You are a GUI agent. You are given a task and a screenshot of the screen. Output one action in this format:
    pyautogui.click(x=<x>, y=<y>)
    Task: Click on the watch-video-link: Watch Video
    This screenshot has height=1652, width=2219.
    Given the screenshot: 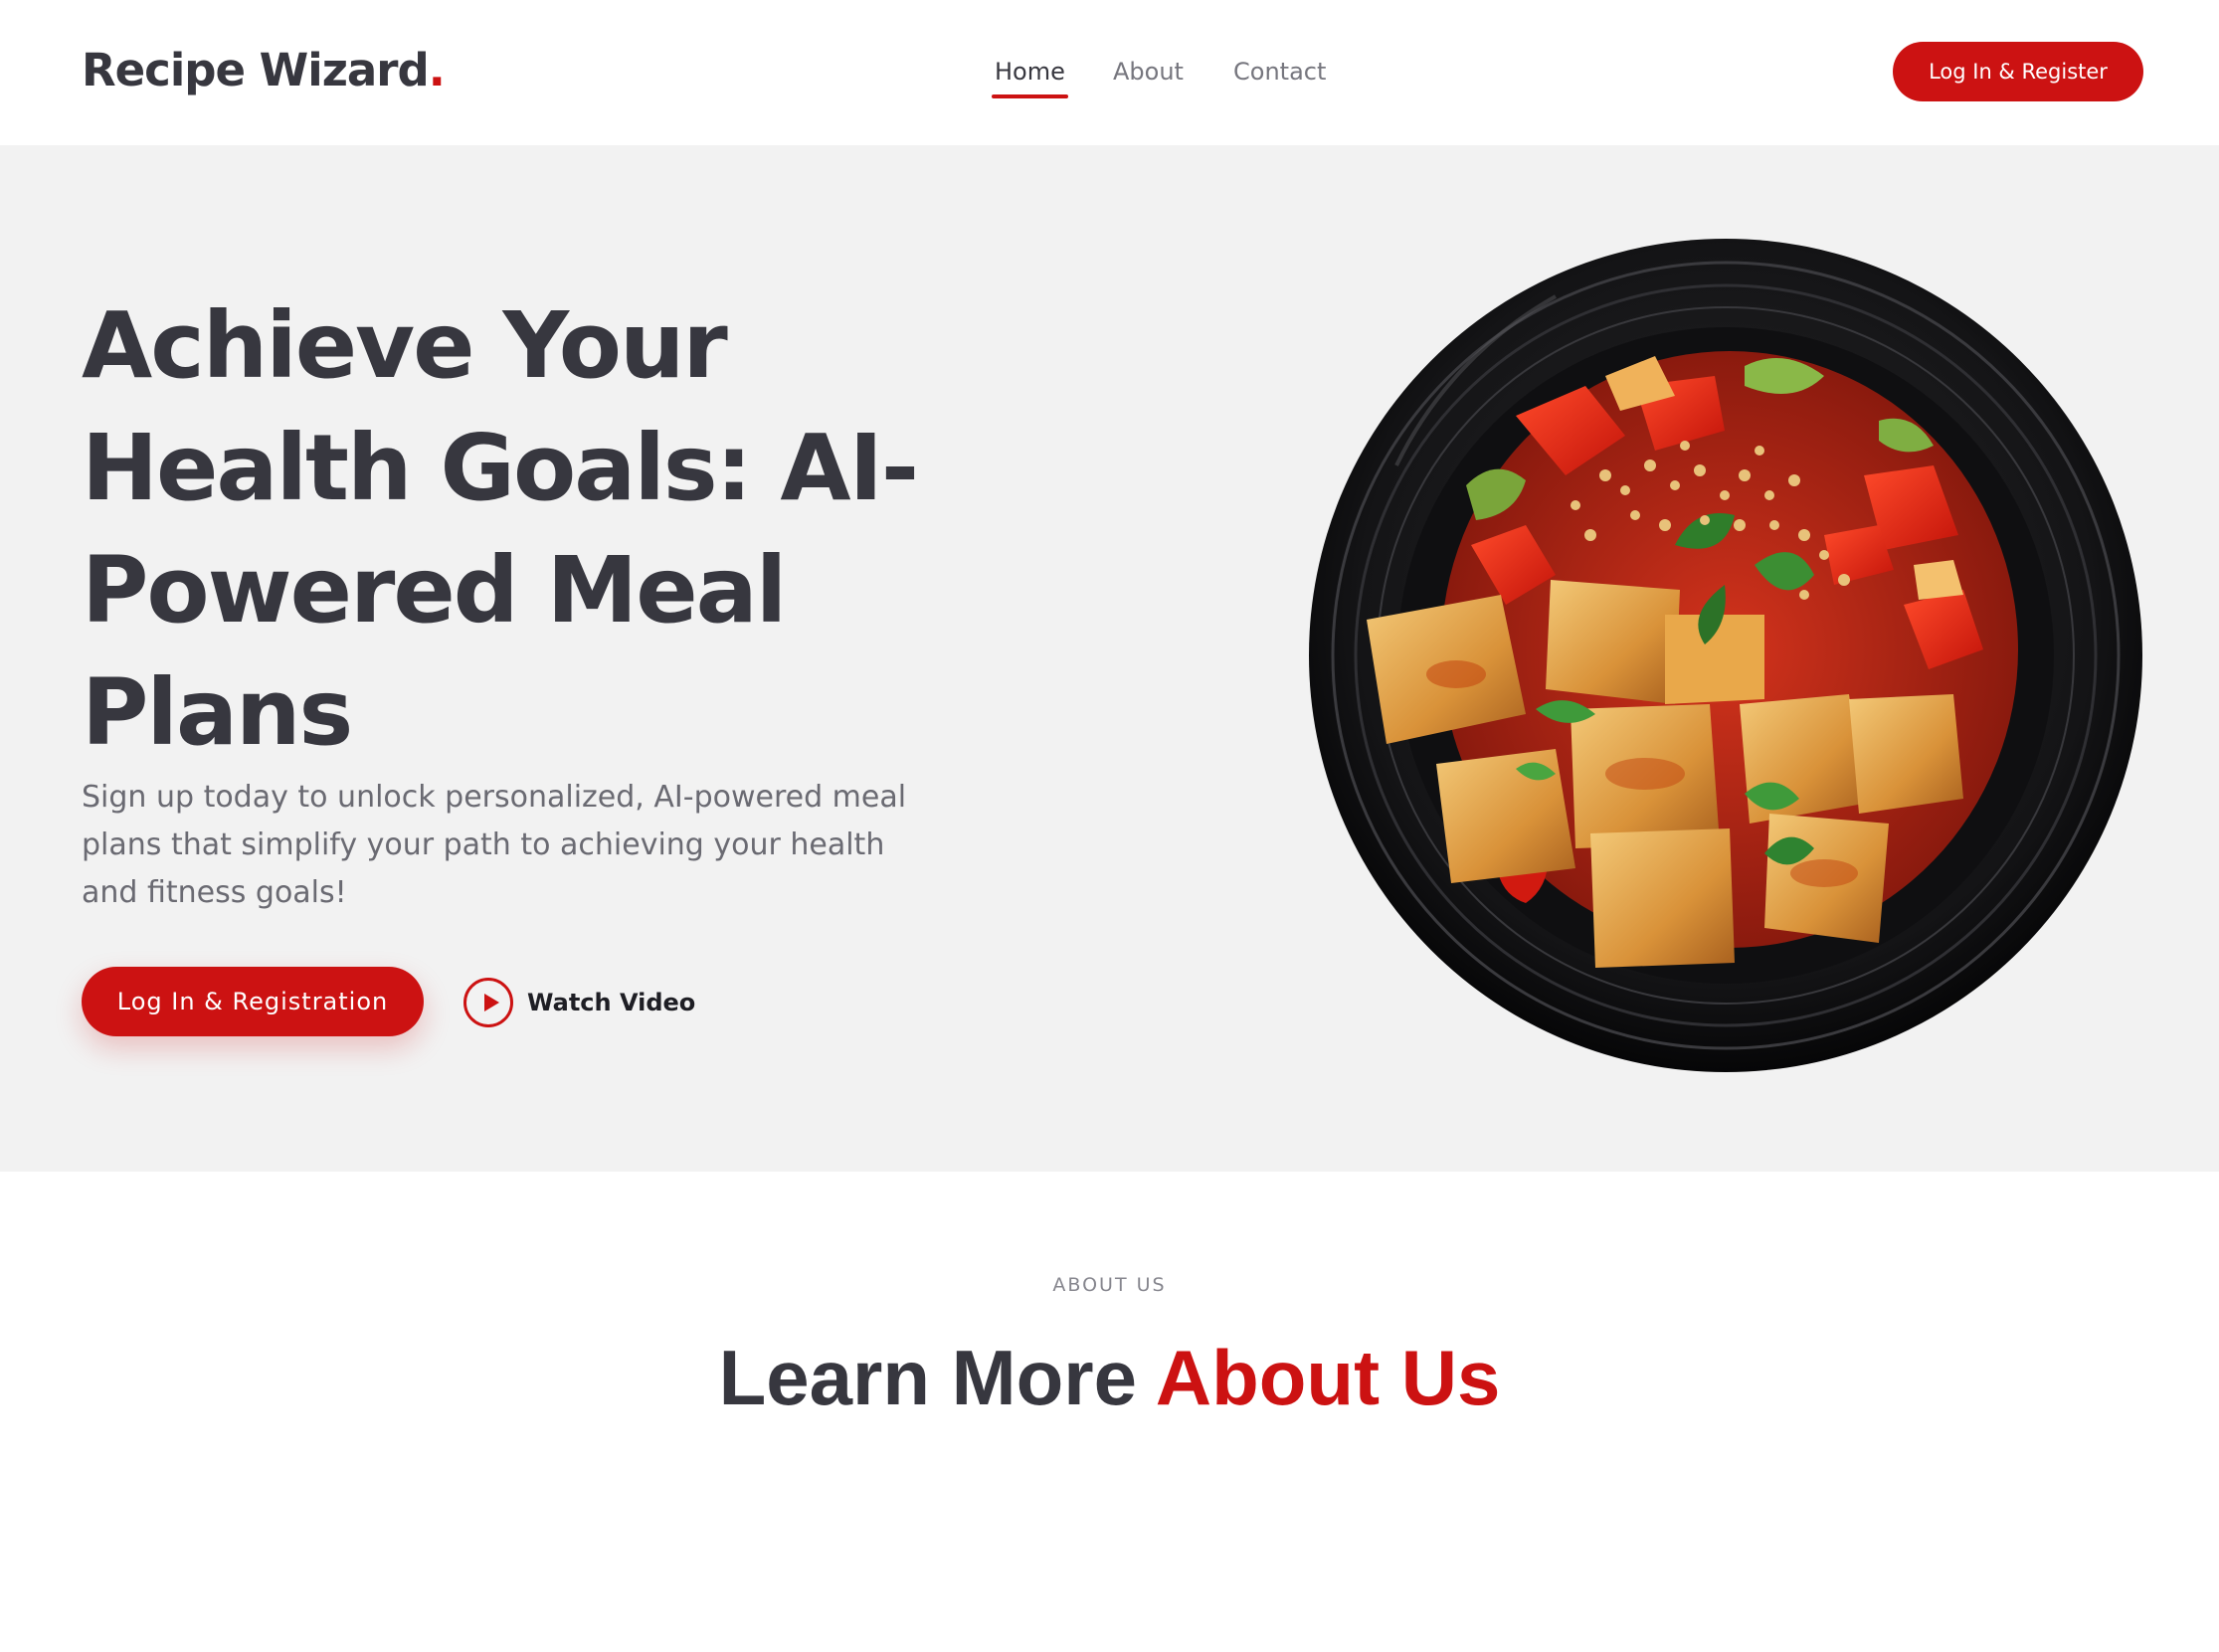 What is the action you would take?
    pyautogui.click(x=579, y=1002)
    